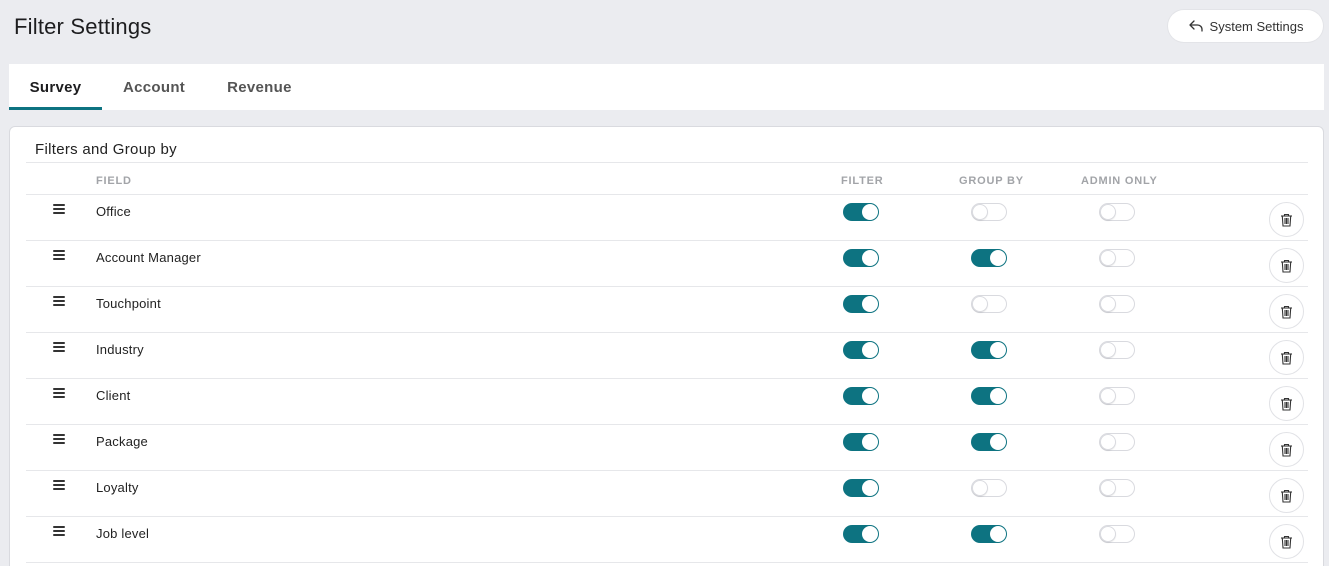  Describe the element at coordinates (667, 448) in the screenshot. I see `table-row: Package` at that location.